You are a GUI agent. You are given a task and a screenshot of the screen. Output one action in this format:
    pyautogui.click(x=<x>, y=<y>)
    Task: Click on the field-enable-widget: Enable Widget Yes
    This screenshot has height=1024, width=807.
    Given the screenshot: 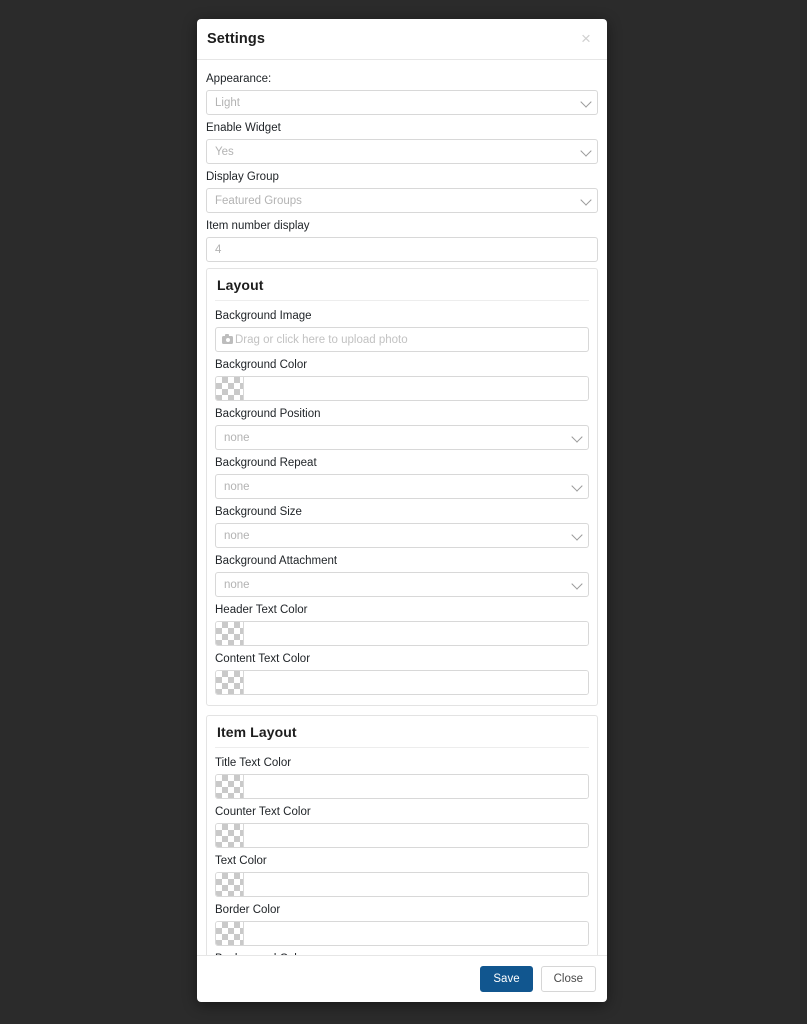 What is the action you would take?
    pyautogui.click(x=402, y=142)
    